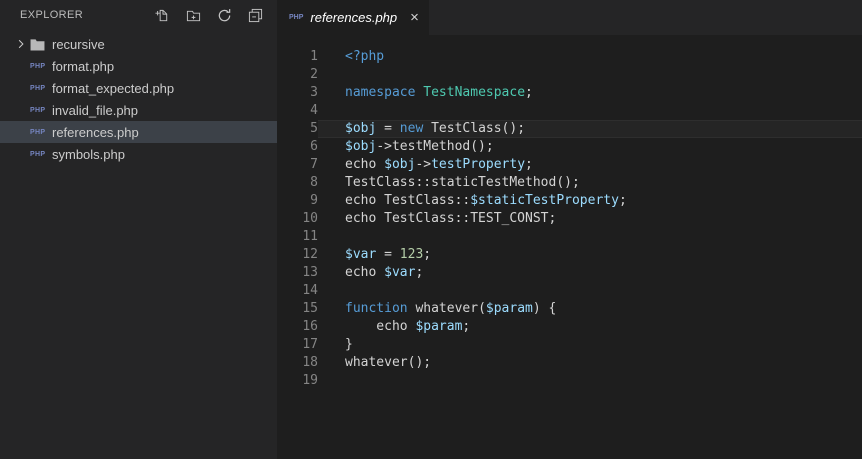 The height and width of the screenshot is (459, 862). Describe the element at coordinates (569, 345) in the screenshot. I see `code-line: 17}` at that location.